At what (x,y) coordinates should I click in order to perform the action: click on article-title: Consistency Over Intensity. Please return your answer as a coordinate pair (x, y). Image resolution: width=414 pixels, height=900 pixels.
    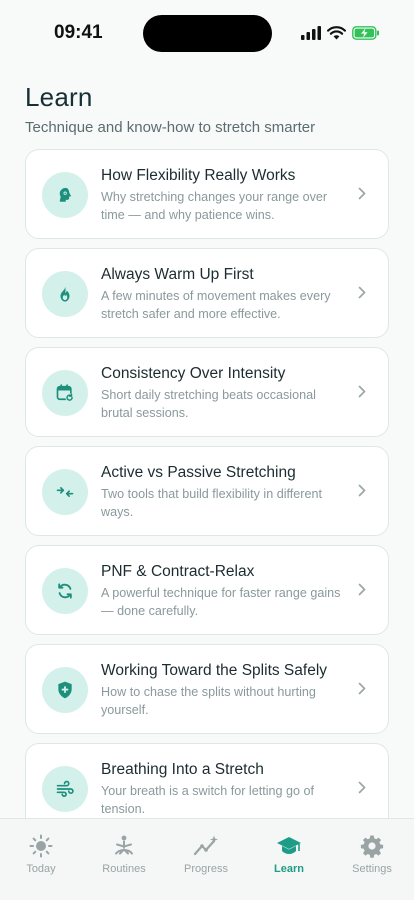
    Looking at the image, I should click on (193, 373).